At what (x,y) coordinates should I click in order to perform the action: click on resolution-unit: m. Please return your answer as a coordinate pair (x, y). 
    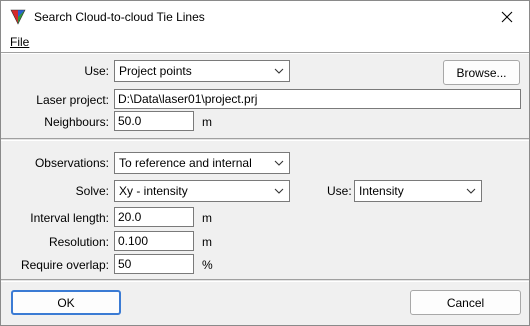
    Looking at the image, I should click on (207, 242).